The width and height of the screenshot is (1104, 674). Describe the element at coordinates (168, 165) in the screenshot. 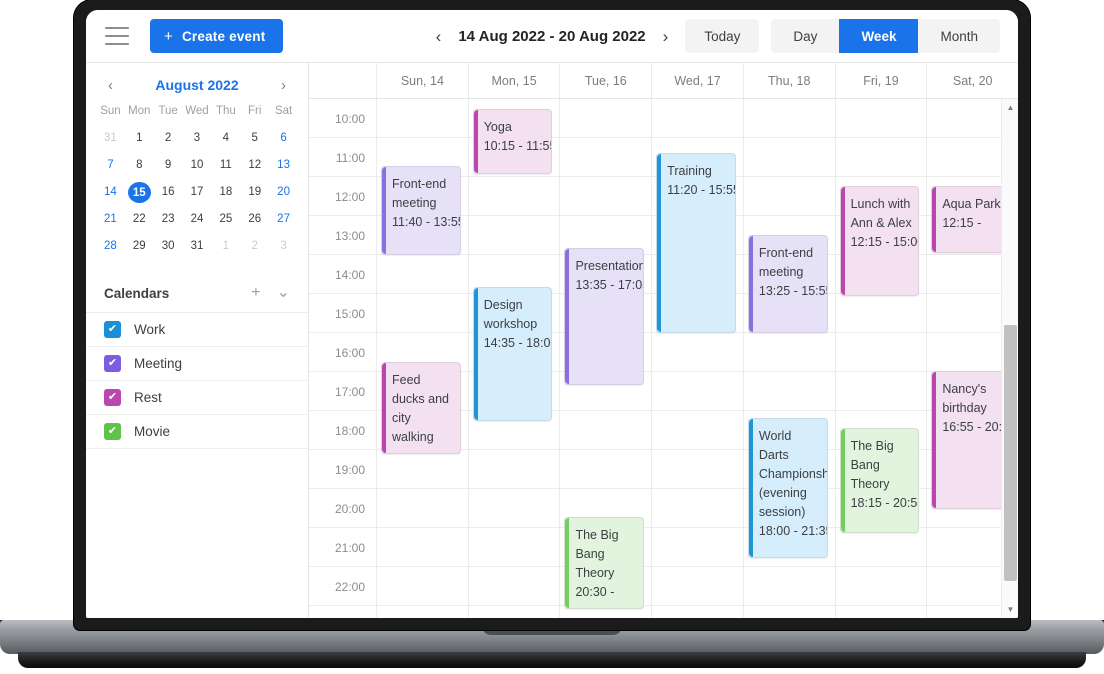

I see `mini-day-cell: 9` at that location.